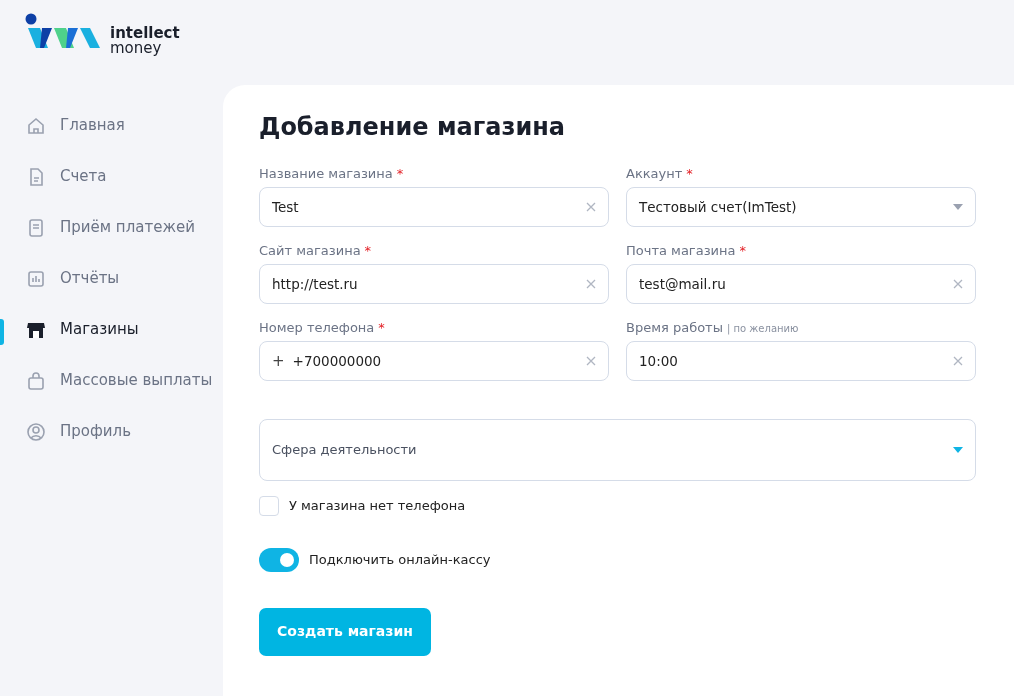  What do you see at coordinates (111, 176) in the screenshot?
I see `sidebar-item: Счета` at bounding box center [111, 176].